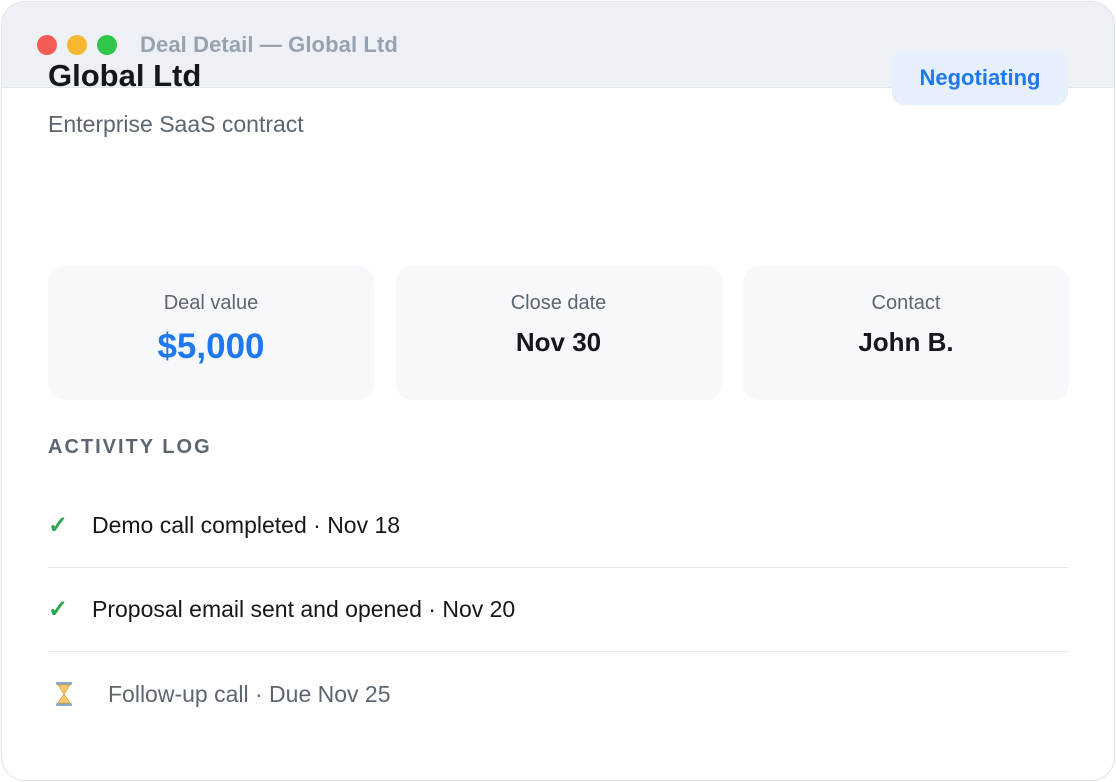 The width and height of the screenshot is (1116, 782). What do you see at coordinates (980, 78) in the screenshot?
I see `status-badge: Negotiating` at bounding box center [980, 78].